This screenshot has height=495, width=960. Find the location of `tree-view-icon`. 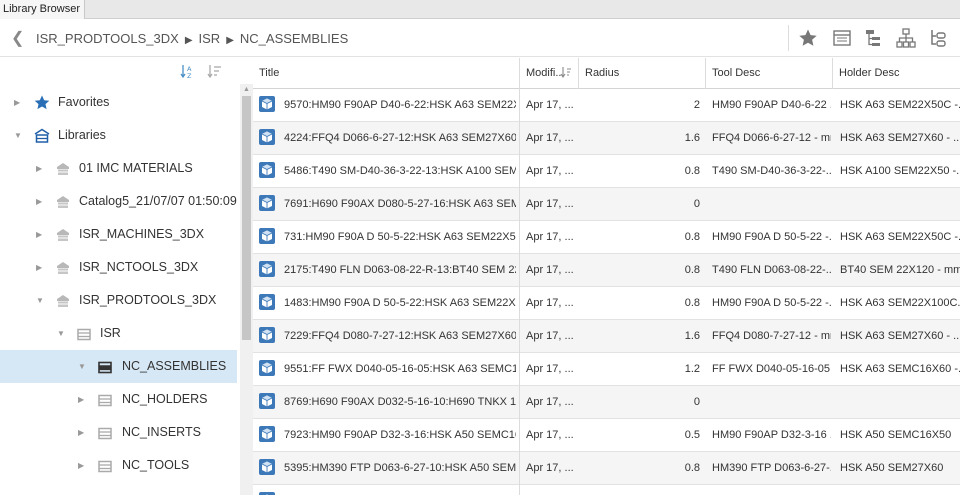

tree-view-icon is located at coordinates (874, 38).